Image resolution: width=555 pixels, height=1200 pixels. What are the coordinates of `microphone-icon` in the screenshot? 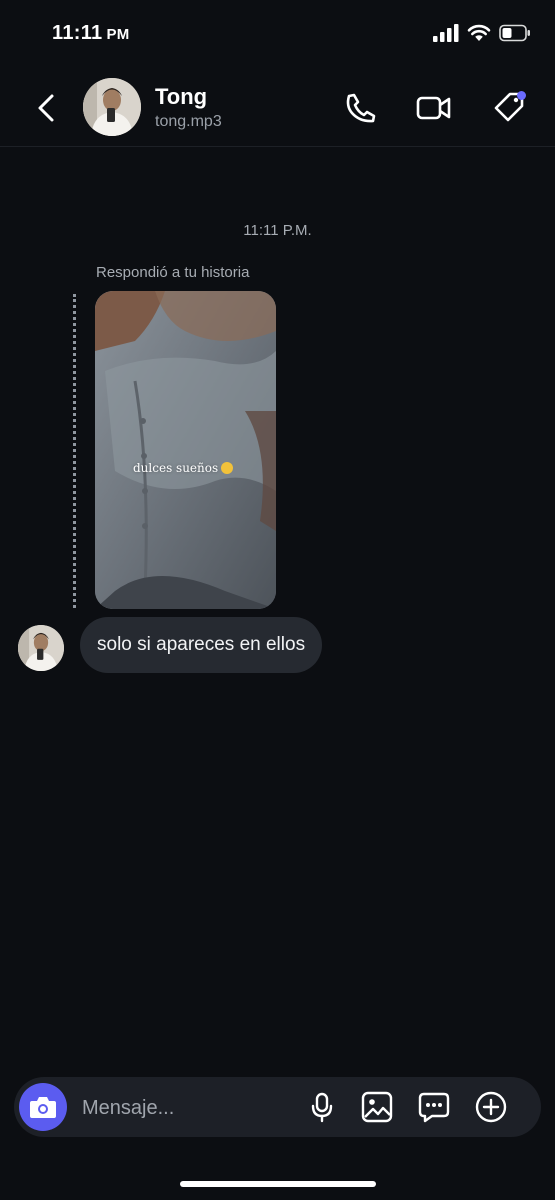 It's located at (322, 1107).